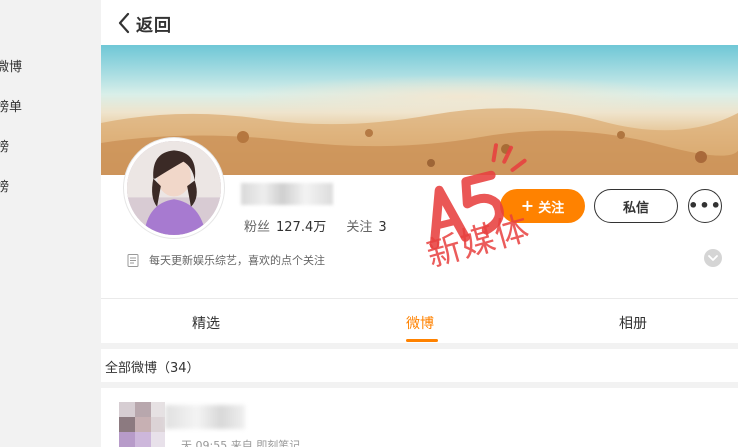 The image size is (738, 447). I want to click on back-label: 返回, so click(154, 25).